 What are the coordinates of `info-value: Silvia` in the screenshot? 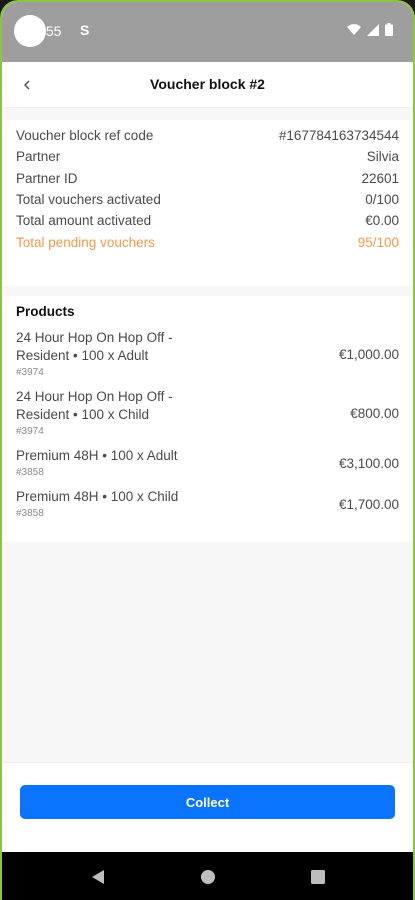 It's located at (382, 157).